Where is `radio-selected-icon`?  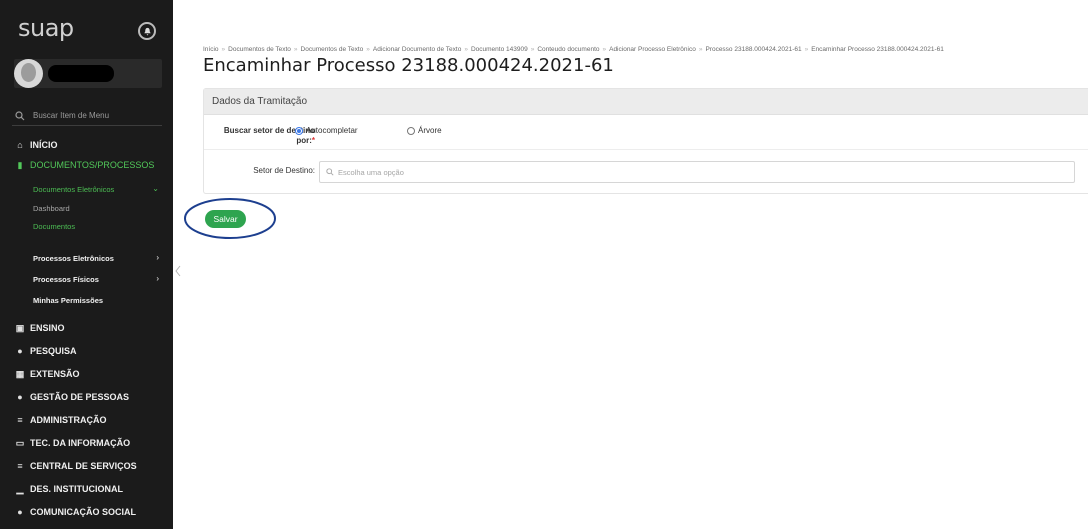
radio-selected-icon is located at coordinates (299, 130).